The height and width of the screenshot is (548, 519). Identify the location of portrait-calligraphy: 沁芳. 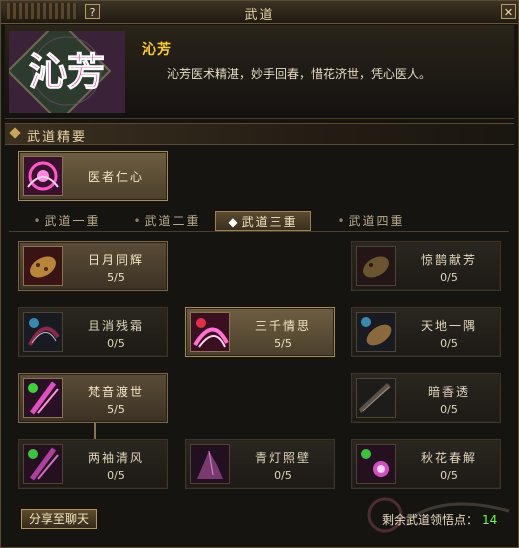
(67, 71).